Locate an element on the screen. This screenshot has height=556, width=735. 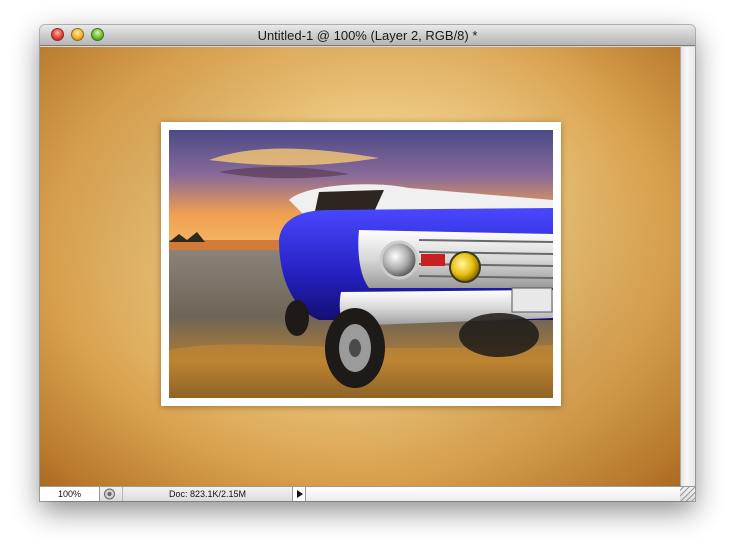
resize-grip-icon is located at coordinates (687, 494).